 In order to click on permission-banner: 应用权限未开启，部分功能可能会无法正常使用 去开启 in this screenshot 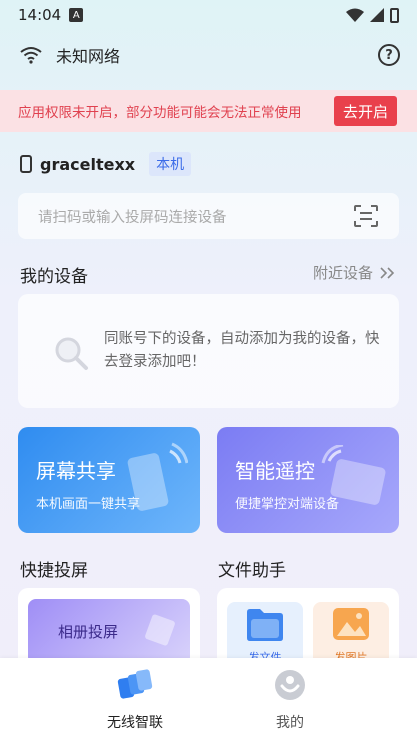, I will do `click(208, 111)`.